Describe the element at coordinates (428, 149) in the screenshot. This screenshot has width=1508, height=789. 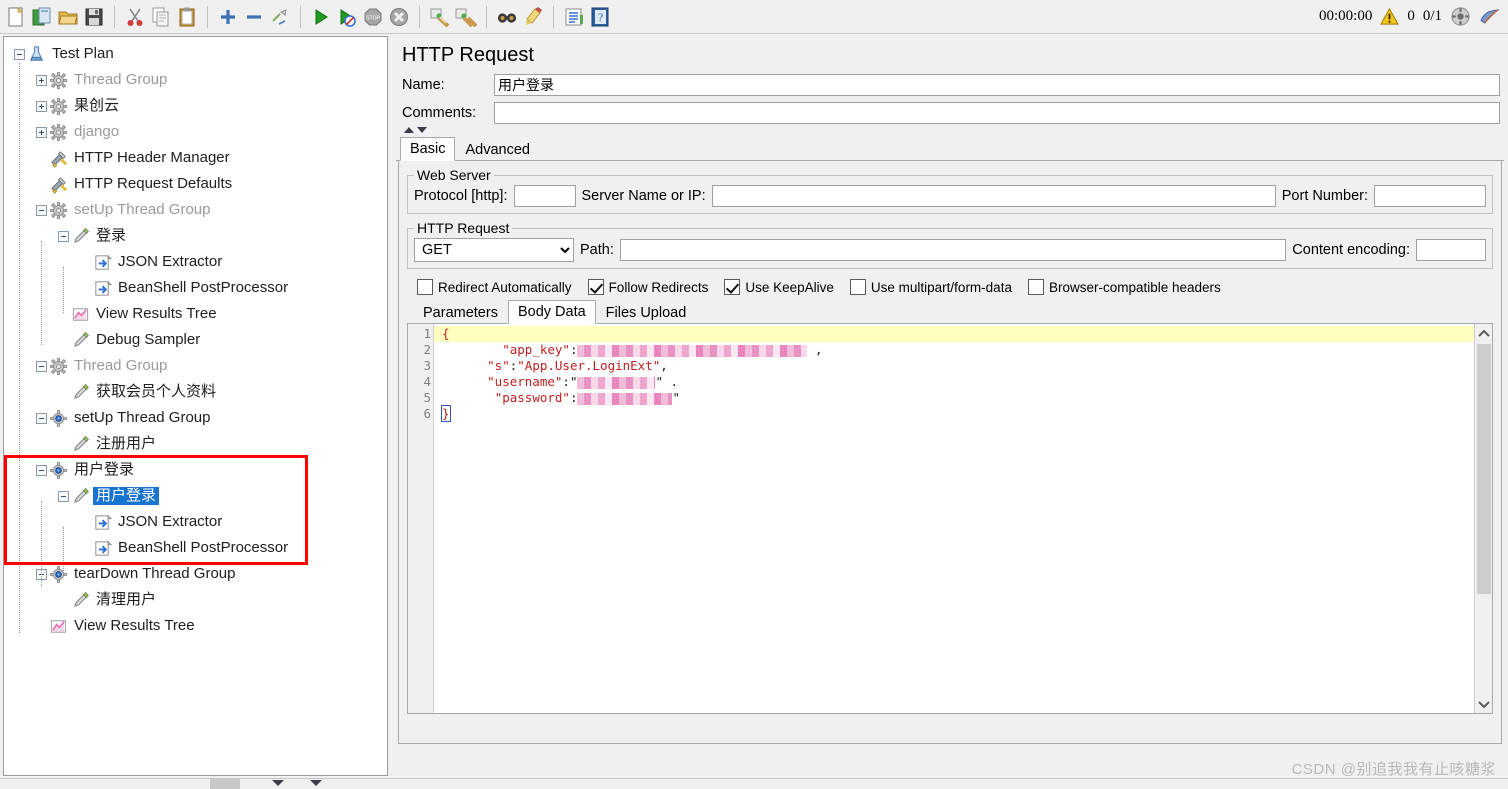
I see `tab-basic: Basic` at that location.